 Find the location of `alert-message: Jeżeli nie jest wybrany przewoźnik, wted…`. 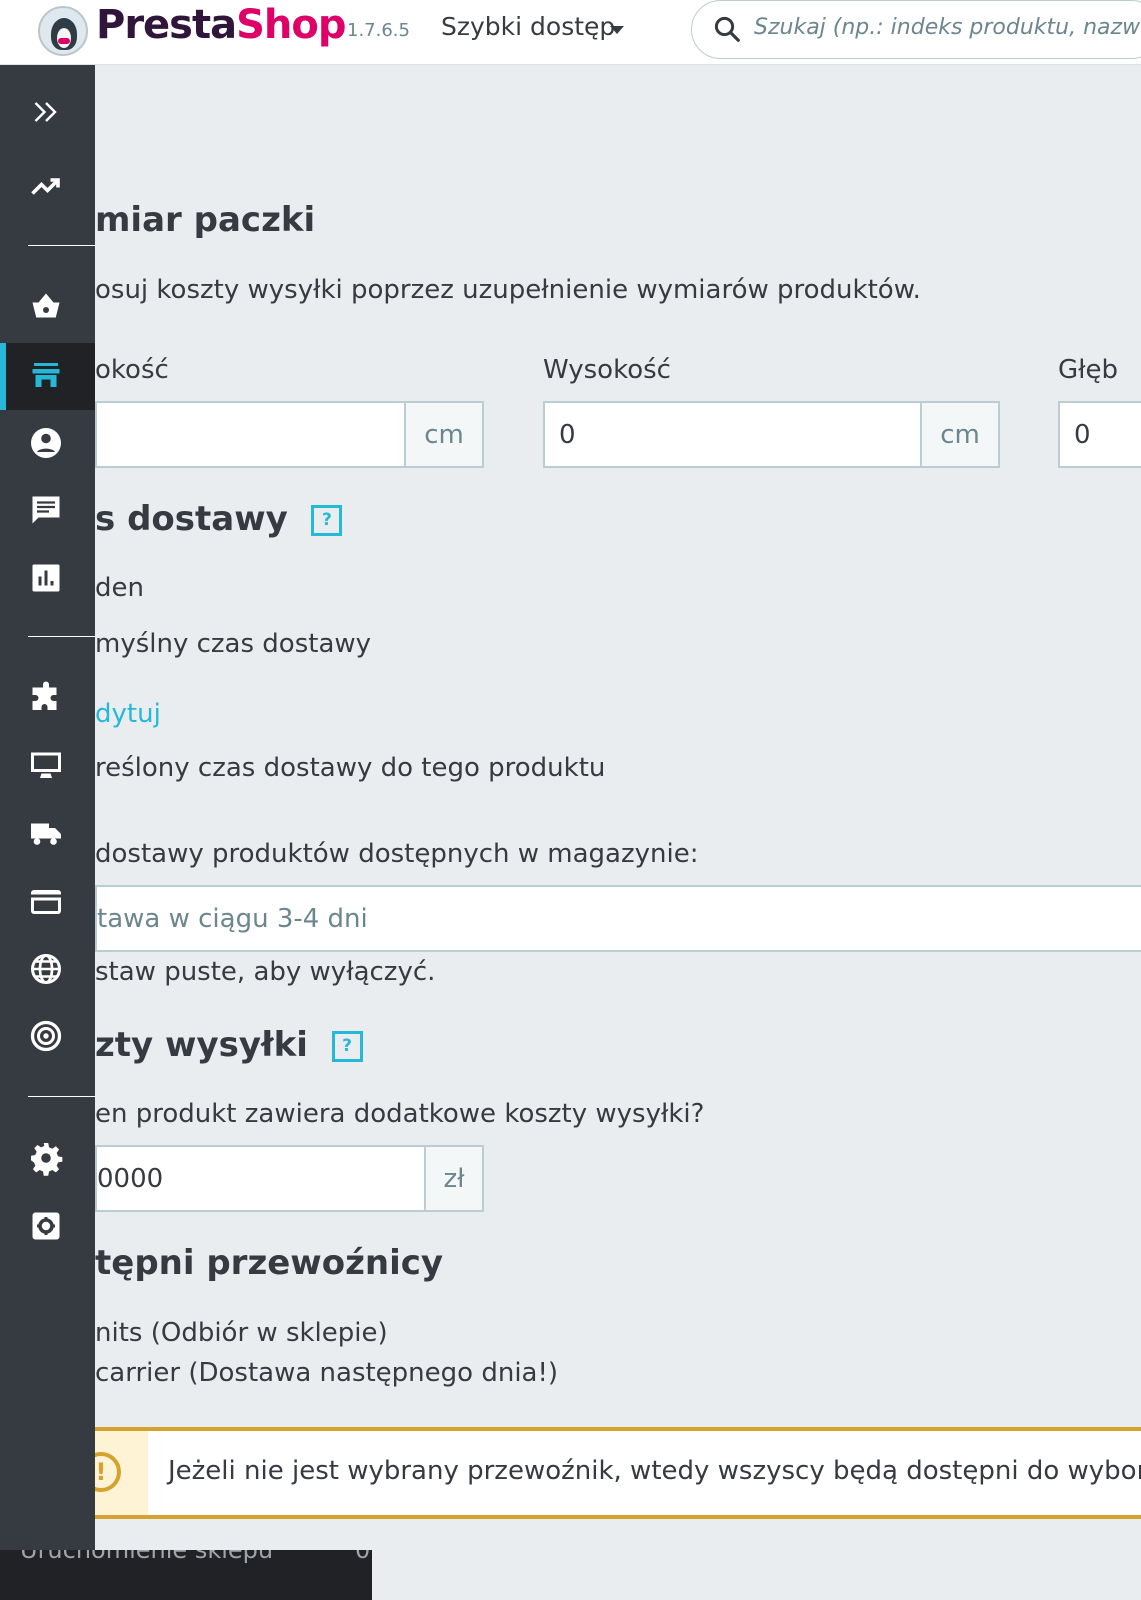

alert-message: Jeżeli nie jest wybrany przewoźnik, wted… is located at coordinates (654, 1471).